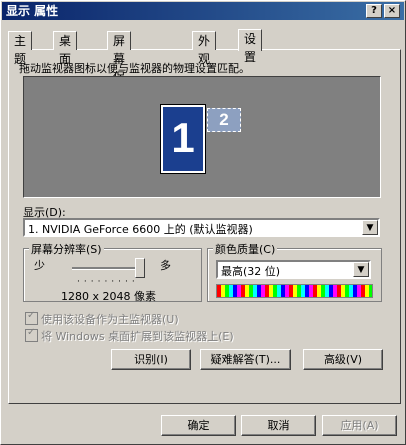  Describe the element at coordinates (165, 265) in the screenshot. I see `resolution-more-label: 多` at that location.